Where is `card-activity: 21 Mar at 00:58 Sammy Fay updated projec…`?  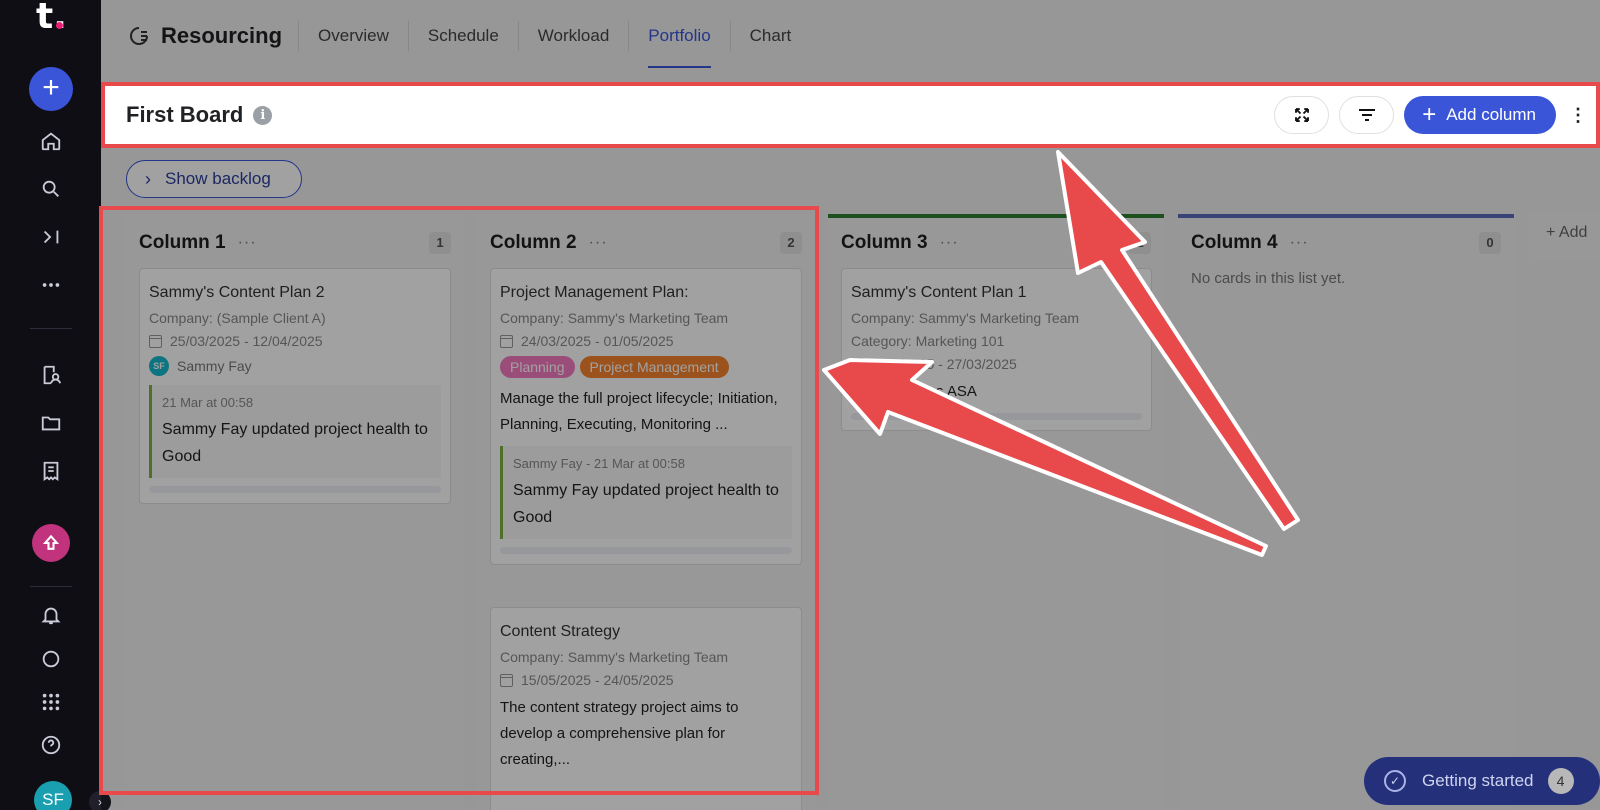
card-activity: 21 Mar at 00:58 Sammy Fay updated projec… is located at coordinates (295, 431).